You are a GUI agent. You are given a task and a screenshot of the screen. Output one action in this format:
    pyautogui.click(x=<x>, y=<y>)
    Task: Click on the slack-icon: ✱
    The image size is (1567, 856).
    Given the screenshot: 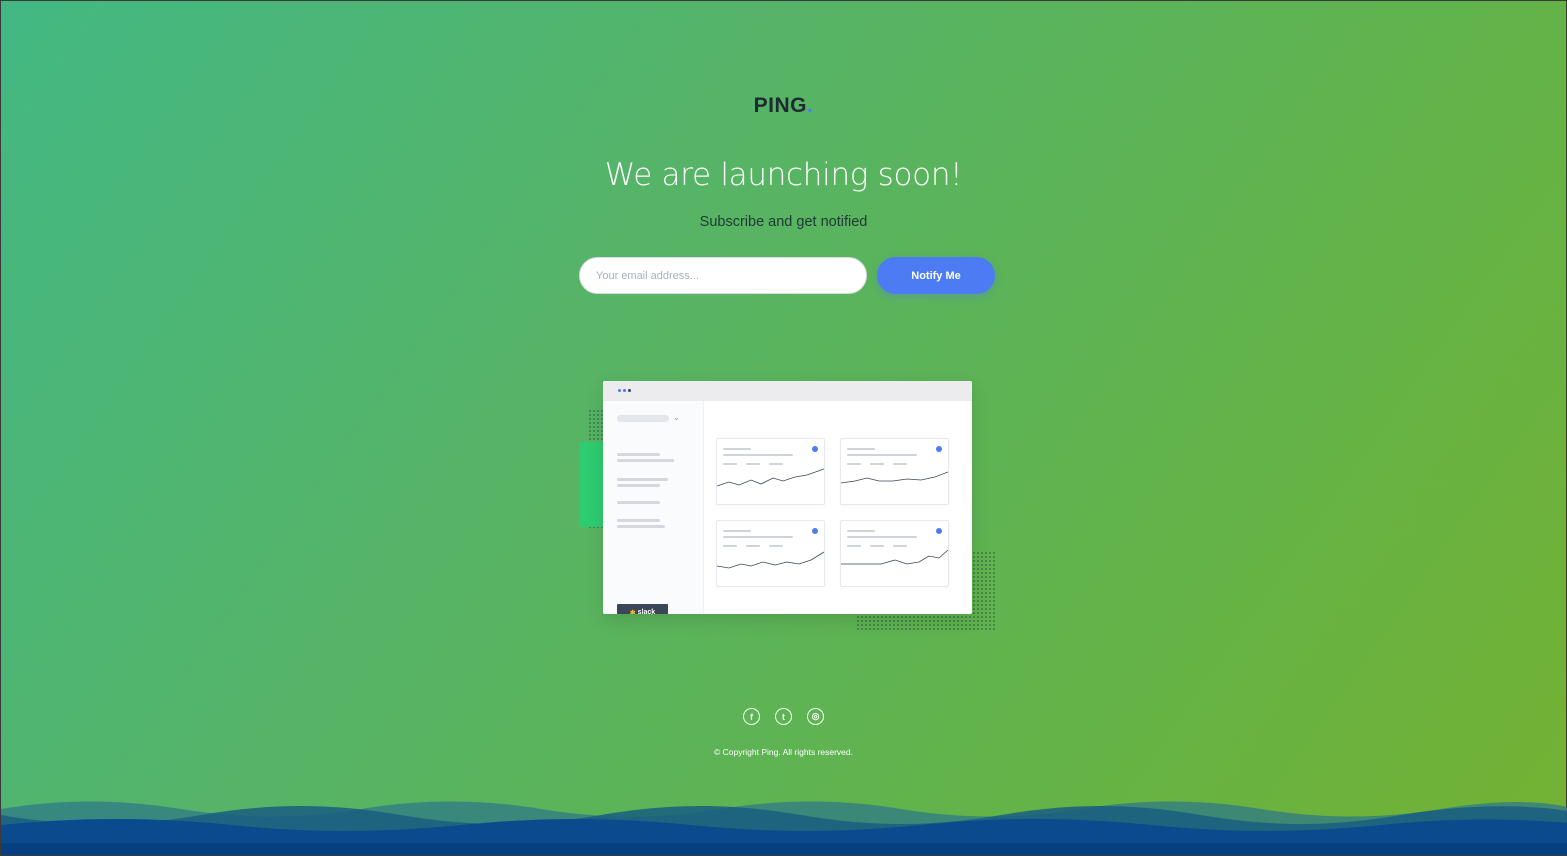 What is the action you would take?
    pyautogui.click(x=632, y=612)
    